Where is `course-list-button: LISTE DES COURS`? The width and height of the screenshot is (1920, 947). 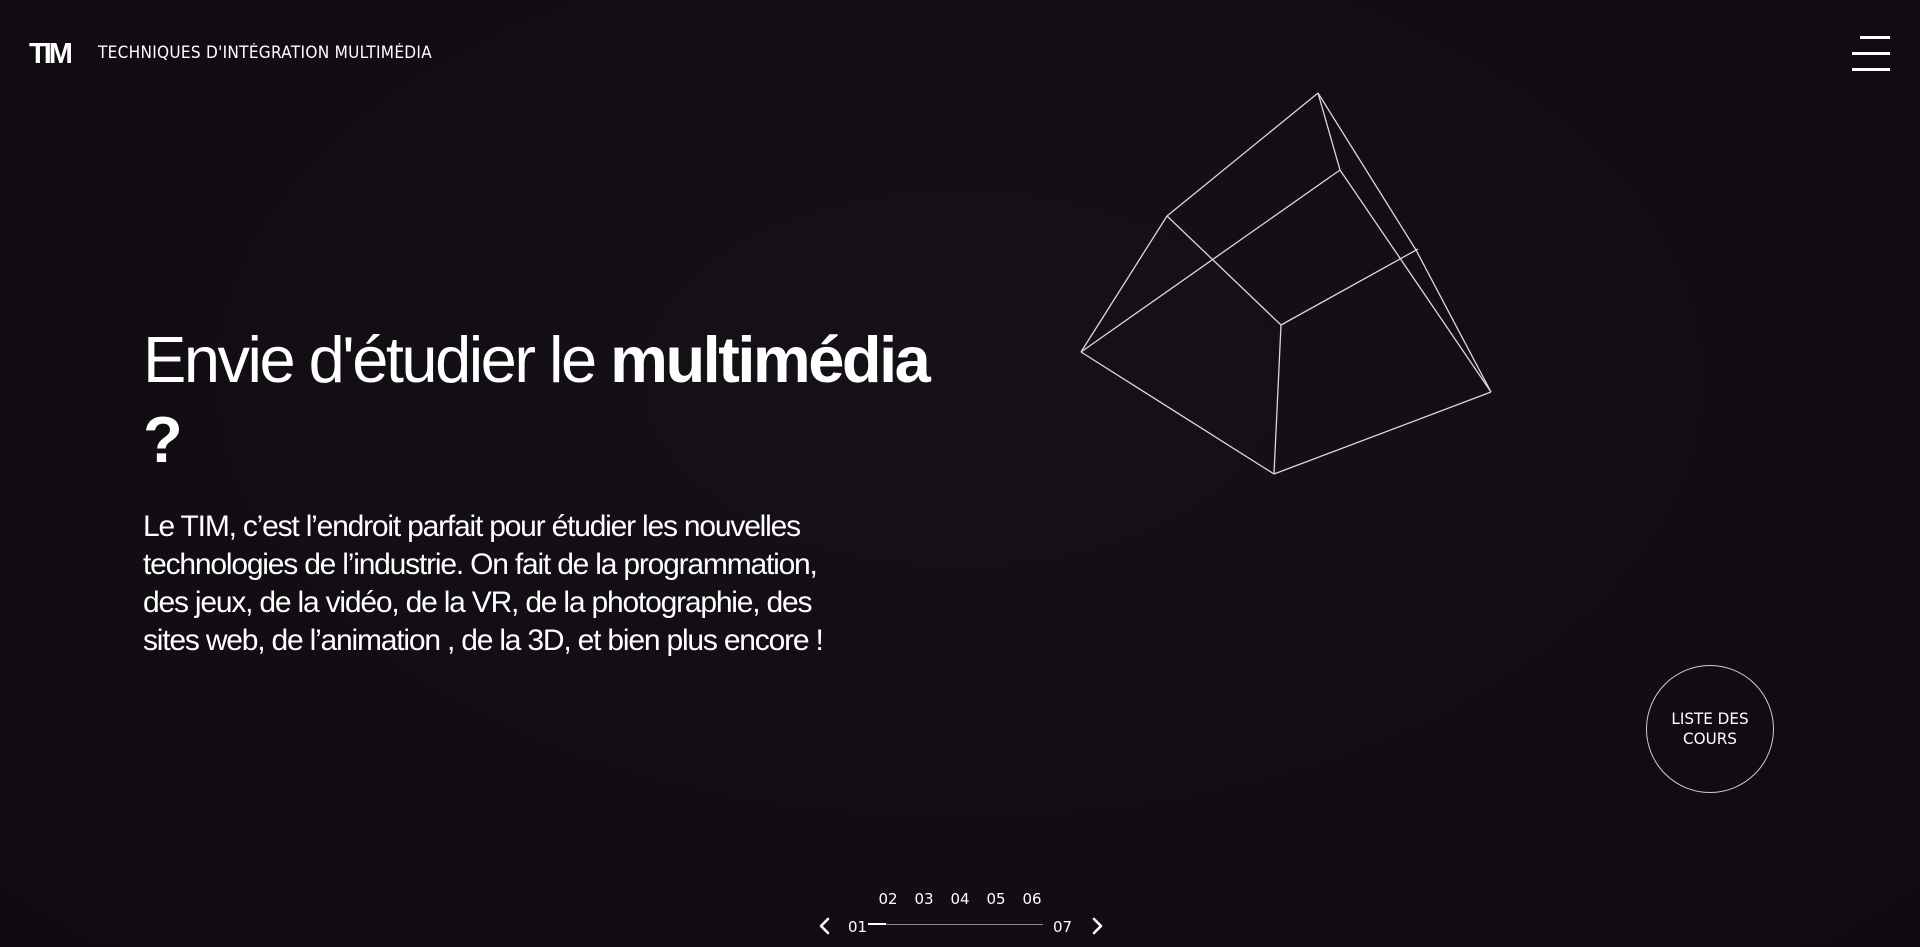 course-list-button: LISTE DES COURS is located at coordinates (1710, 729).